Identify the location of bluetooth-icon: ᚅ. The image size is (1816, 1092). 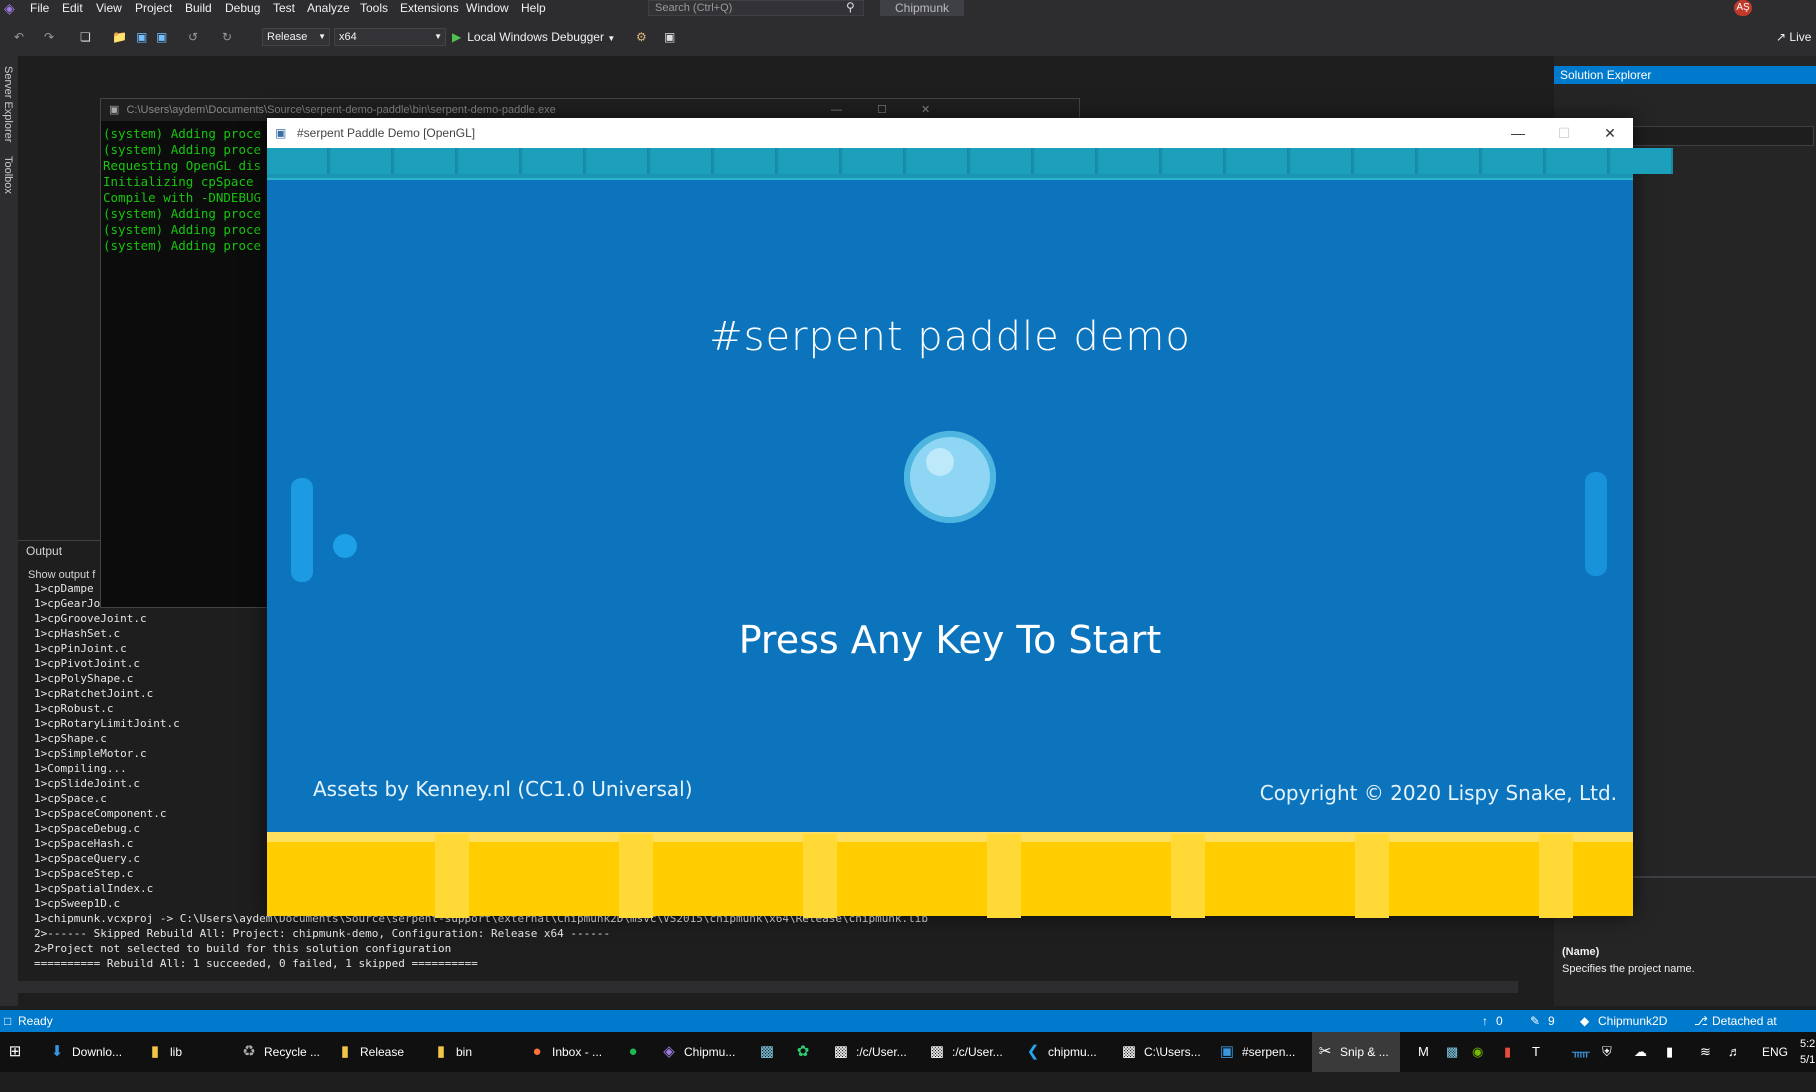
(1581, 1052).